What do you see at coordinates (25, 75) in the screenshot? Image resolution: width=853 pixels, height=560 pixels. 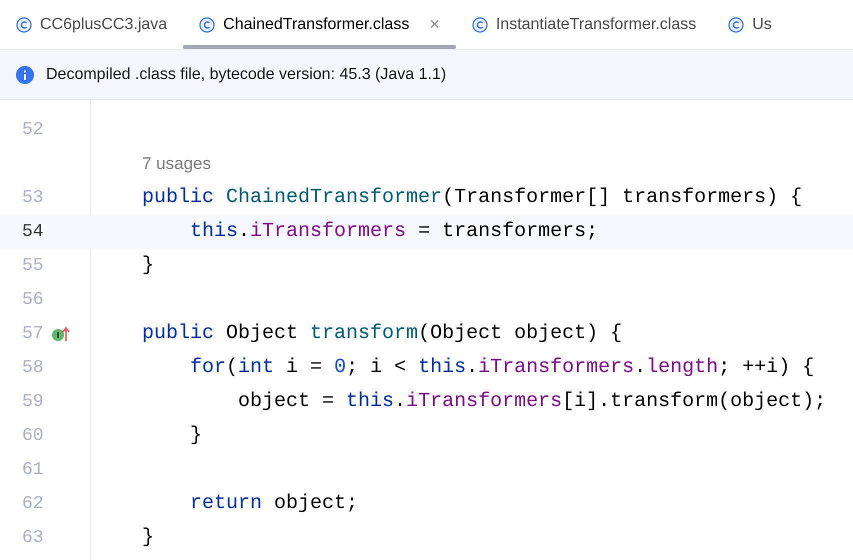 I see `info-icon` at bounding box center [25, 75].